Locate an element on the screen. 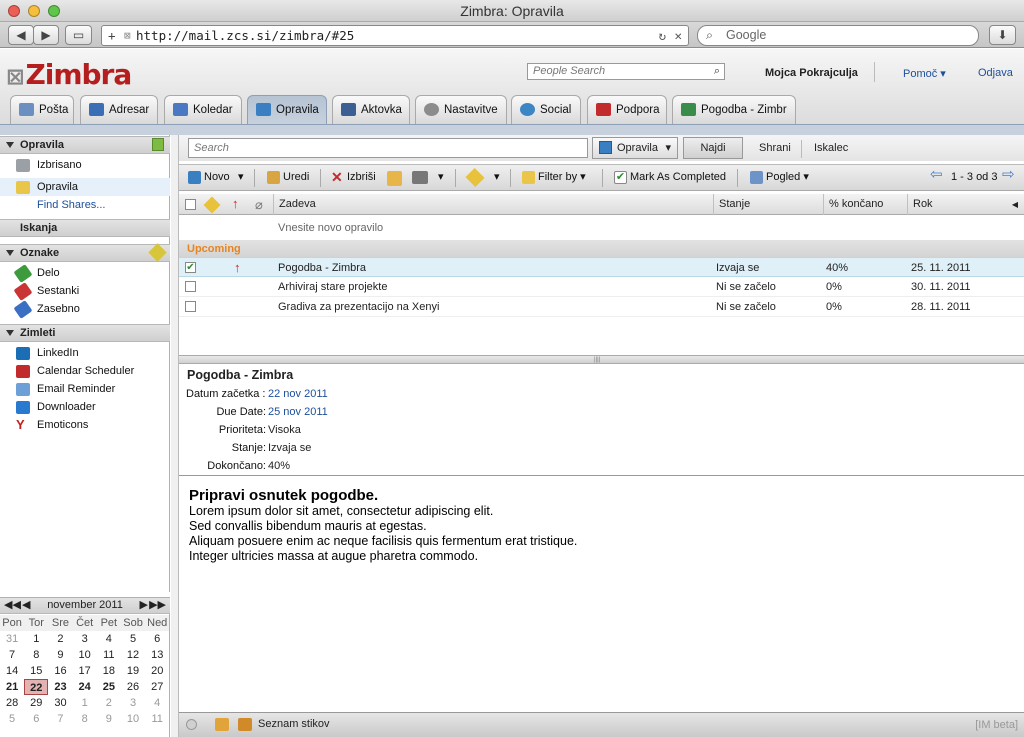 The image size is (1024, 737). search-builder-button: Iskalec is located at coordinates (831, 148).